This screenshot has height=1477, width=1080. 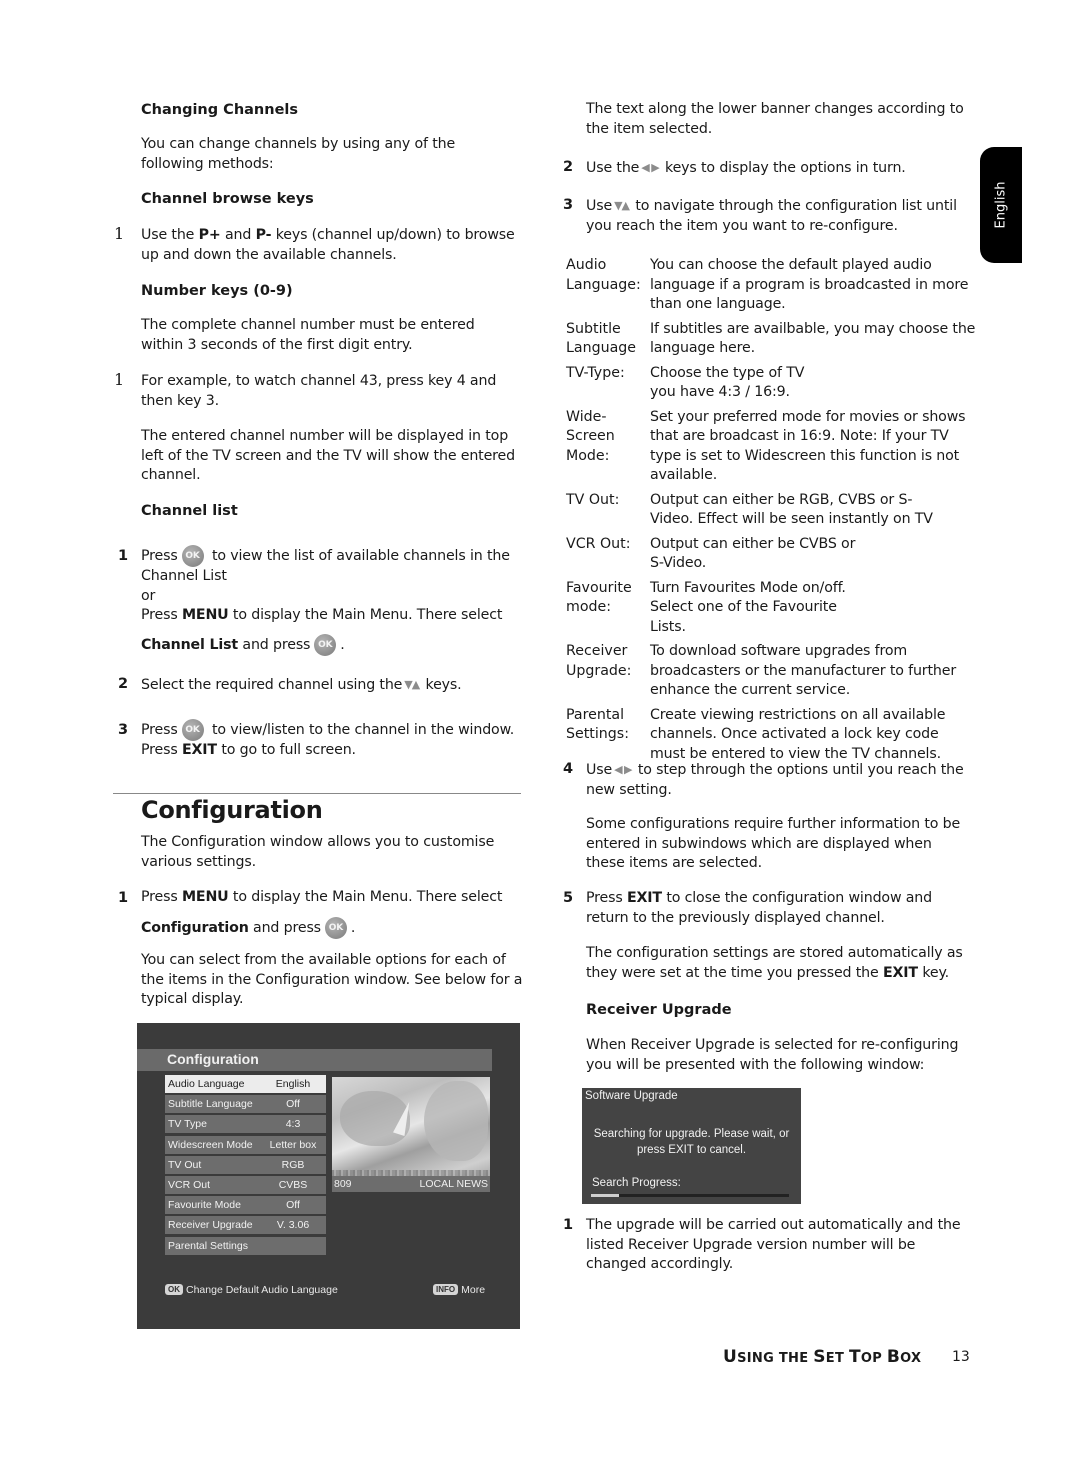 What do you see at coordinates (170, 235) in the screenshot?
I see `text: Use the` at bounding box center [170, 235].